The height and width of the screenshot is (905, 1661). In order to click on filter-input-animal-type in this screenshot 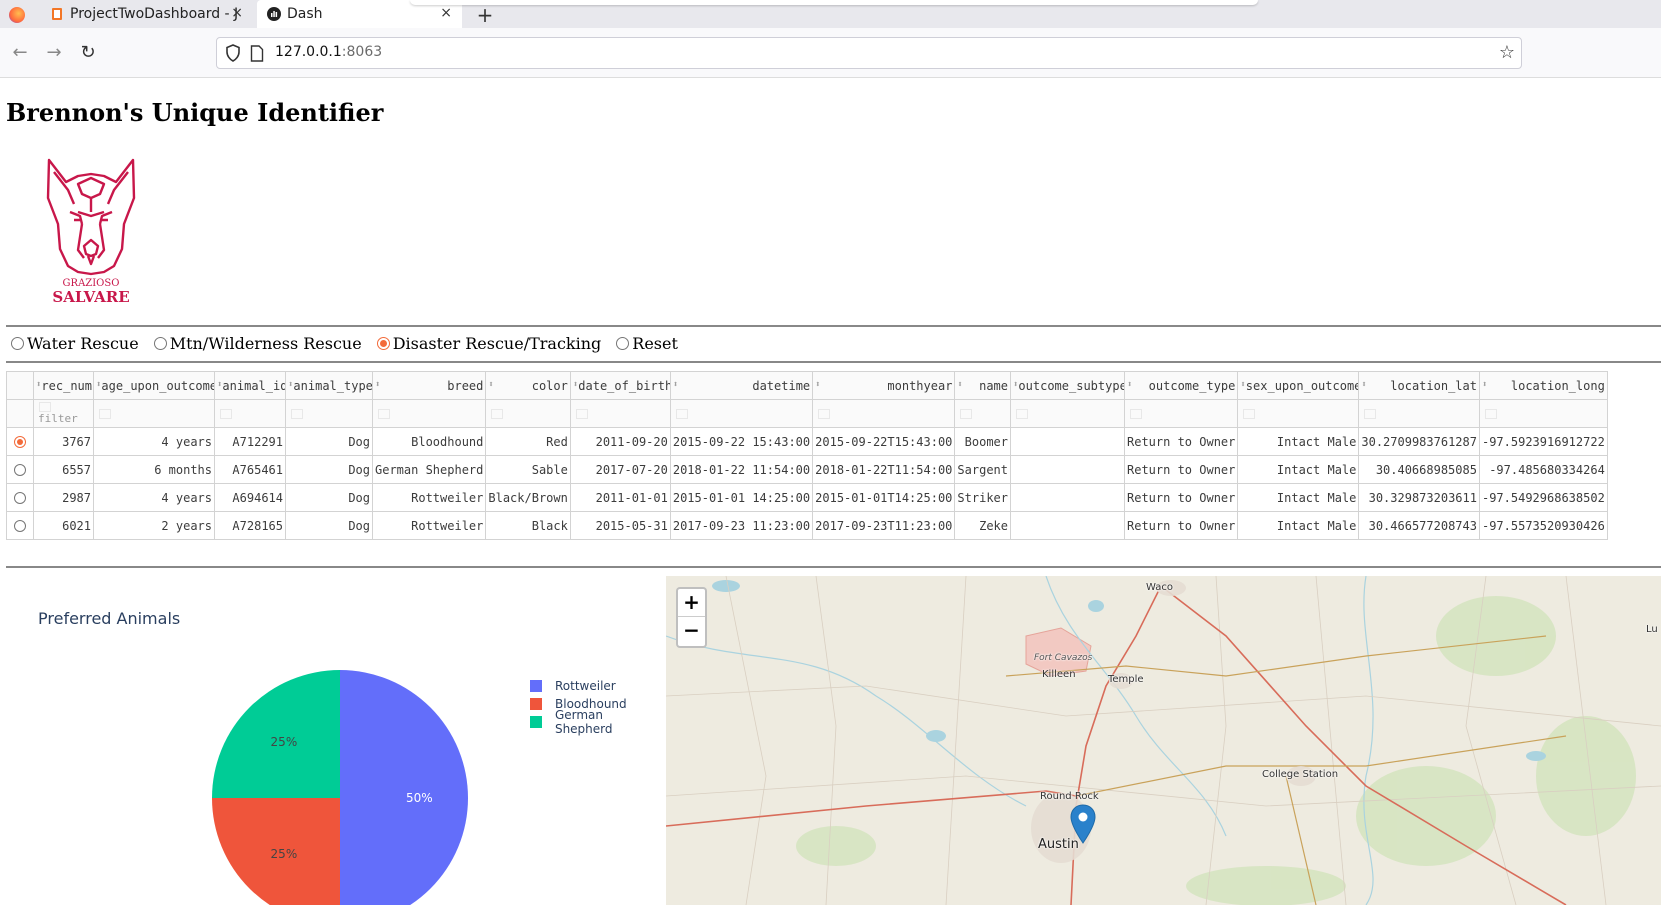, I will do `click(329, 413)`.